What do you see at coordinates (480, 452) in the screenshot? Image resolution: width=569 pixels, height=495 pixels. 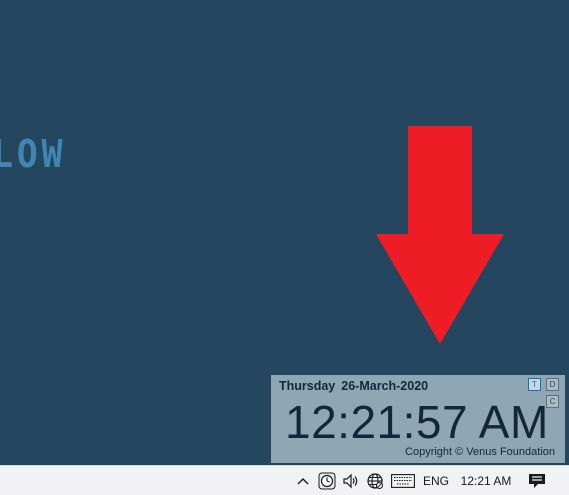 I see `clock-copyright: Copyright © Venus Foundation` at bounding box center [480, 452].